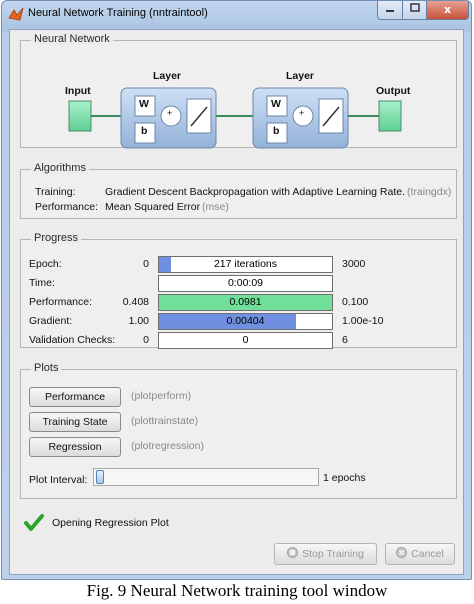 This screenshot has width=474, height=604. I want to click on plot-interval-label: Plot Interval:, so click(58, 480).